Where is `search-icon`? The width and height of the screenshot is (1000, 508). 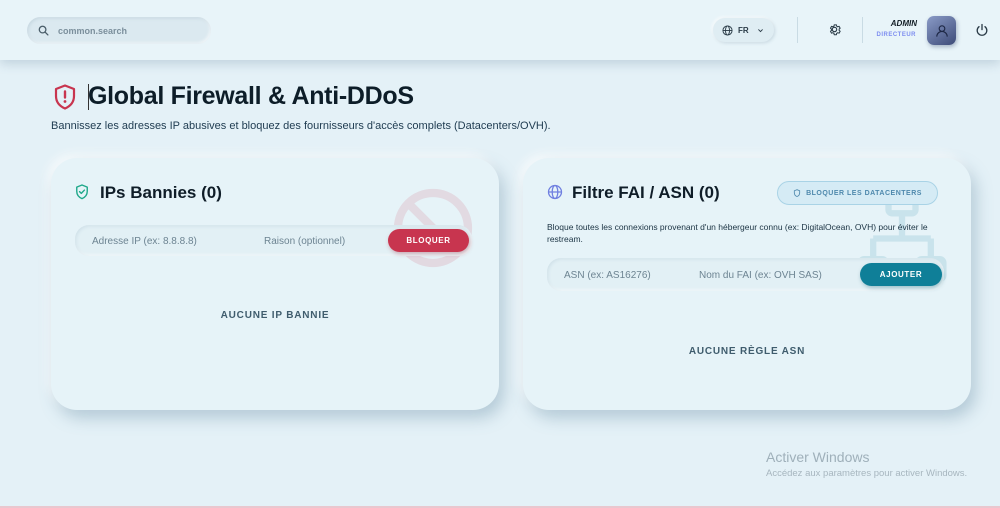 search-icon is located at coordinates (43, 30).